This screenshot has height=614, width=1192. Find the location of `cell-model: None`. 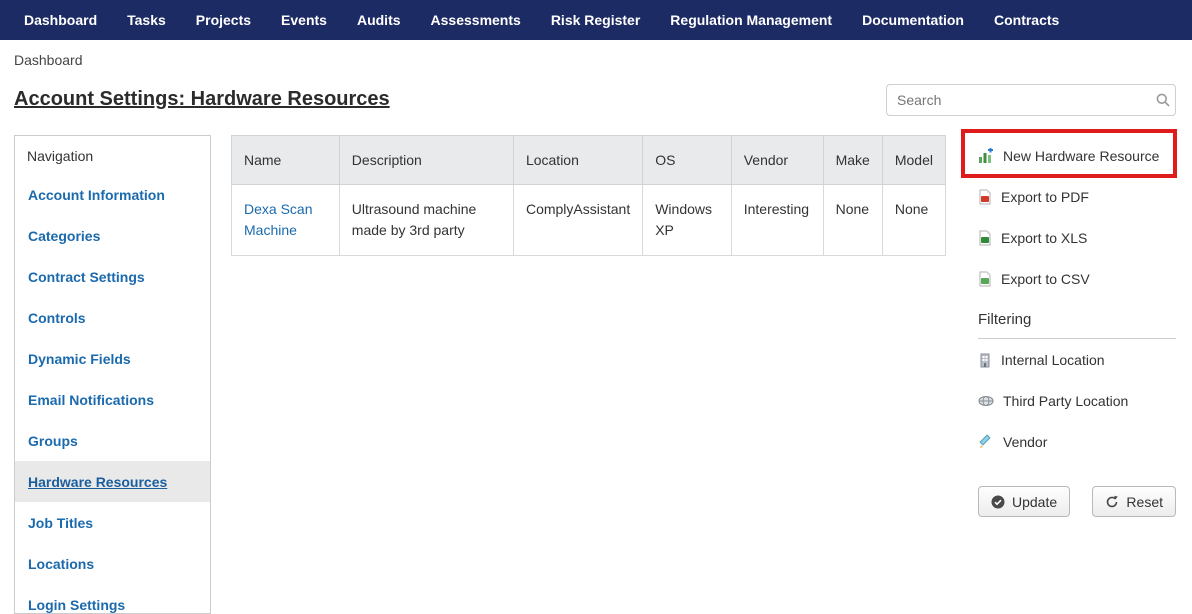

cell-model: None is located at coordinates (914, 220).